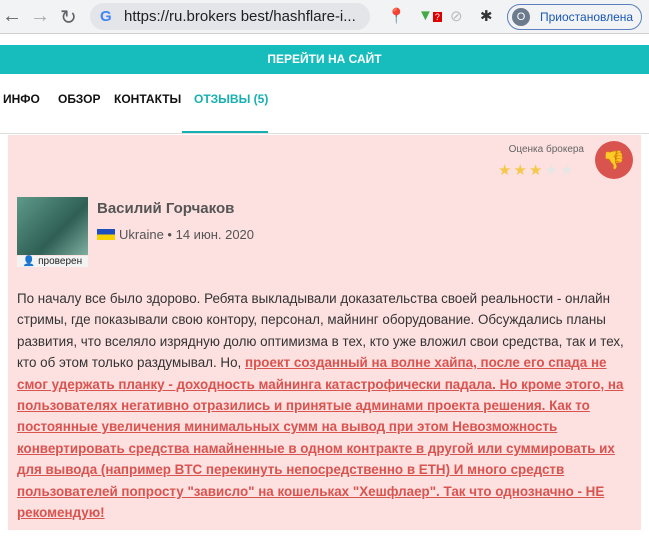 This screenshot has height=536, width=649. What do you see at coordinates (437, 17) in the screenshot?
I see `extension-badge: ?` at bounding box center [437, 17].